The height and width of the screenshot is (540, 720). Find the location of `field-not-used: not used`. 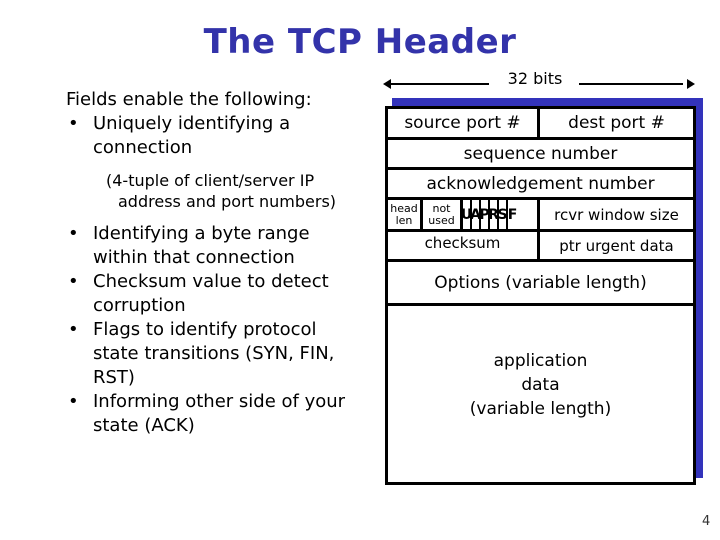

field-not-used: not used is located at coordinates (443, 214).